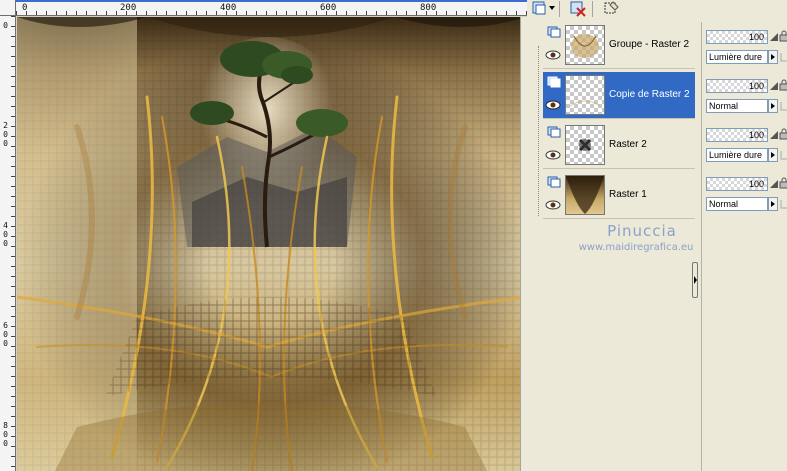 The image size is (787, 471). Describe the element at coordinates (5, 425) in the screenshot. I see `ruler-label: 8` at that location.